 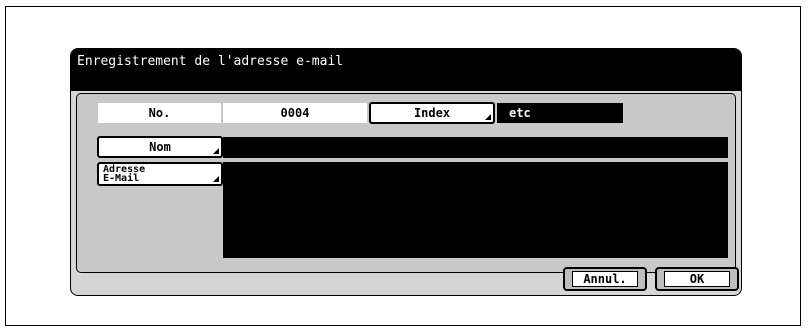 I want to click on cancel-button: Annul., so click(x=605, y=279).